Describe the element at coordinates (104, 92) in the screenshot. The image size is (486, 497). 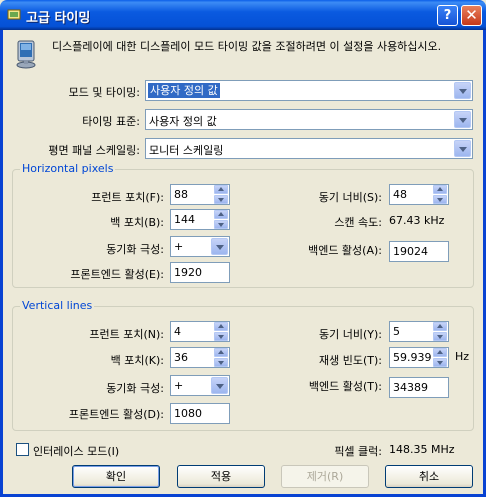
I see `mode-timing-label: 모드 및 타이밍:` at that location.